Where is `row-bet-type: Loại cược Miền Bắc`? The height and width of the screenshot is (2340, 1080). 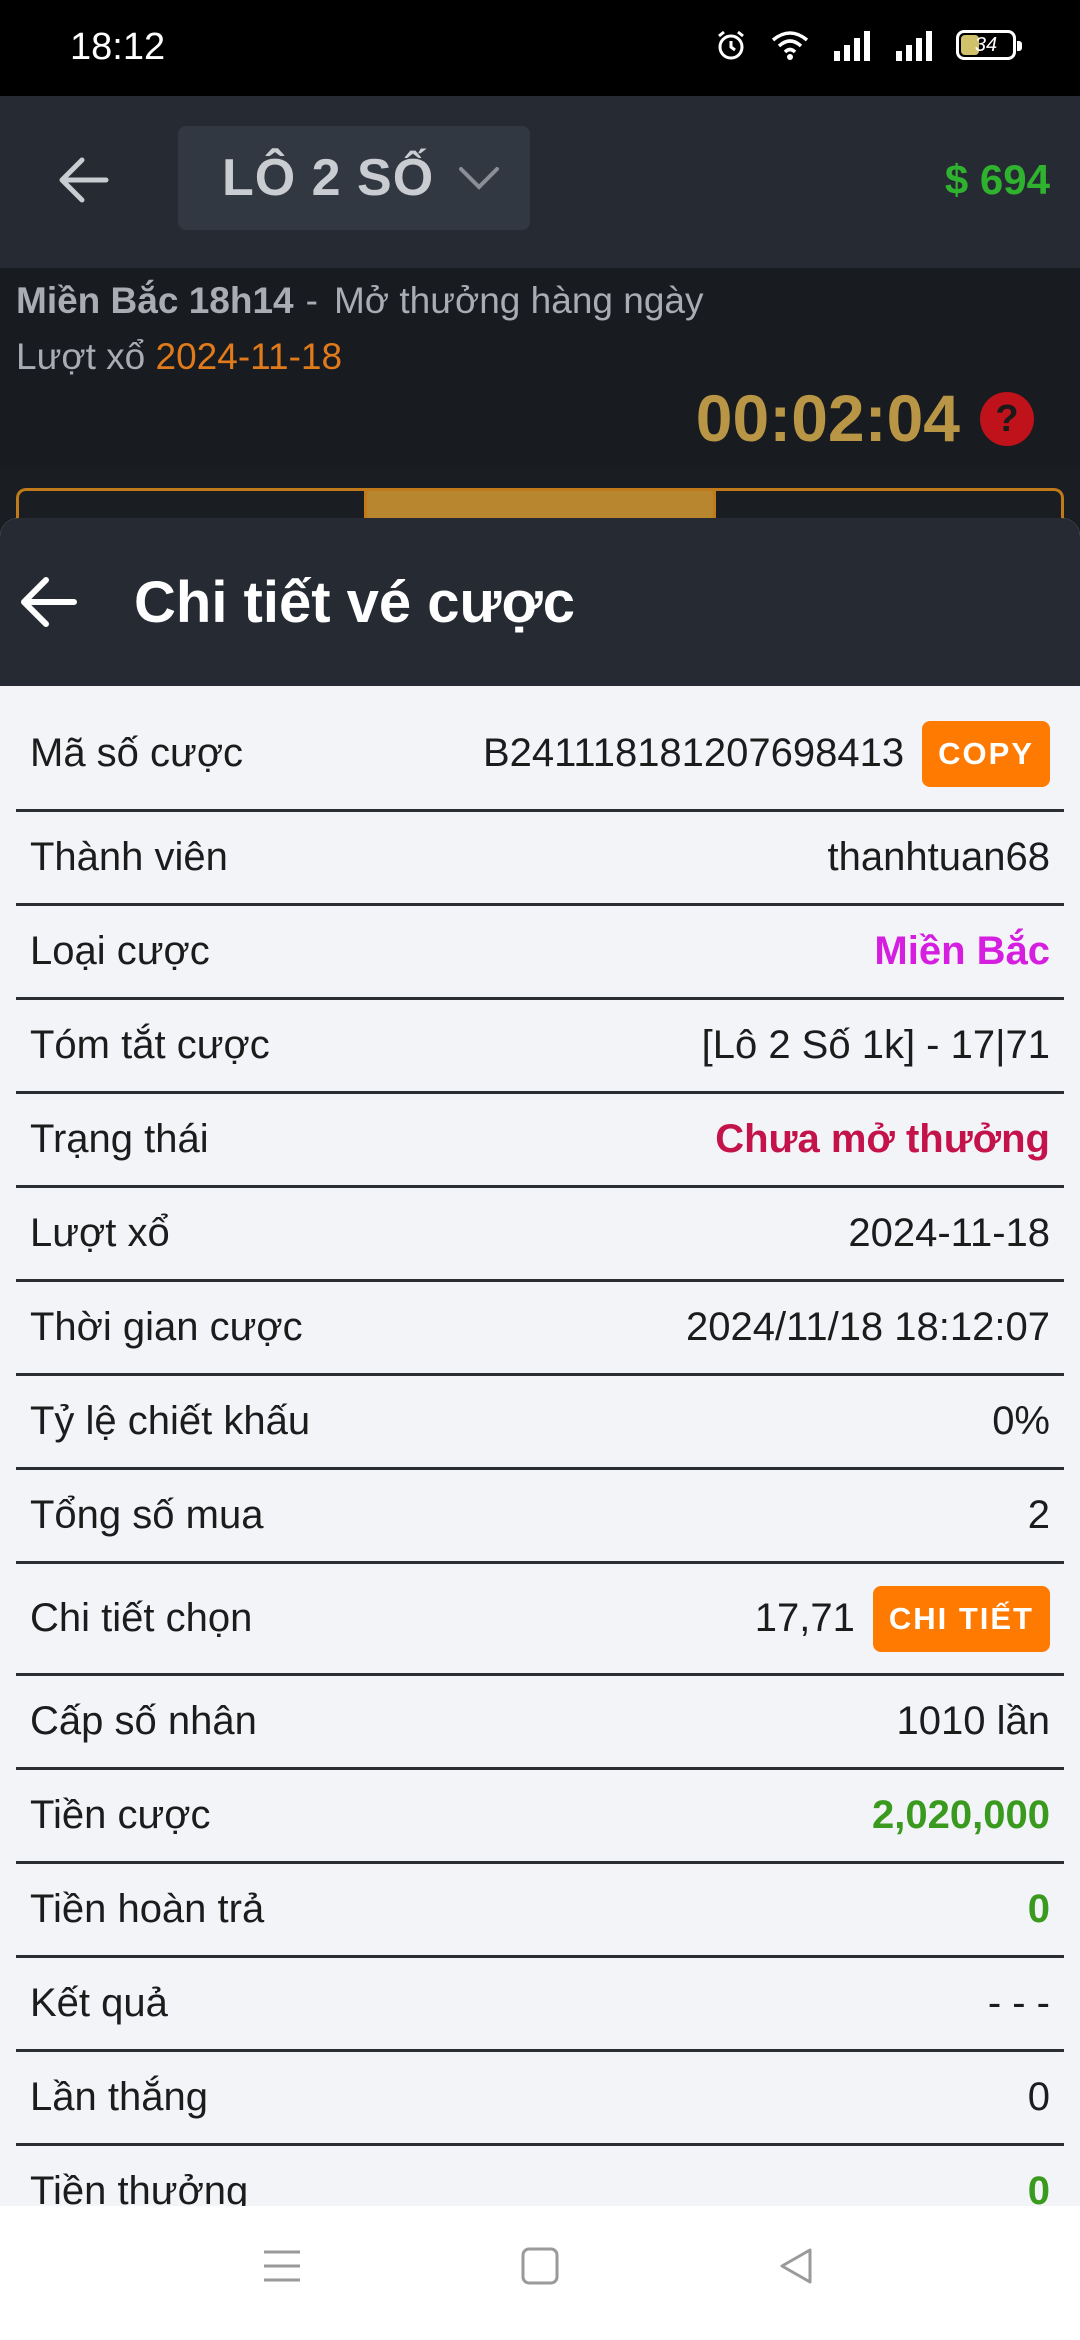
row-bet-type: Loại cược Miền Bắc is located at coordinates (540, 953).